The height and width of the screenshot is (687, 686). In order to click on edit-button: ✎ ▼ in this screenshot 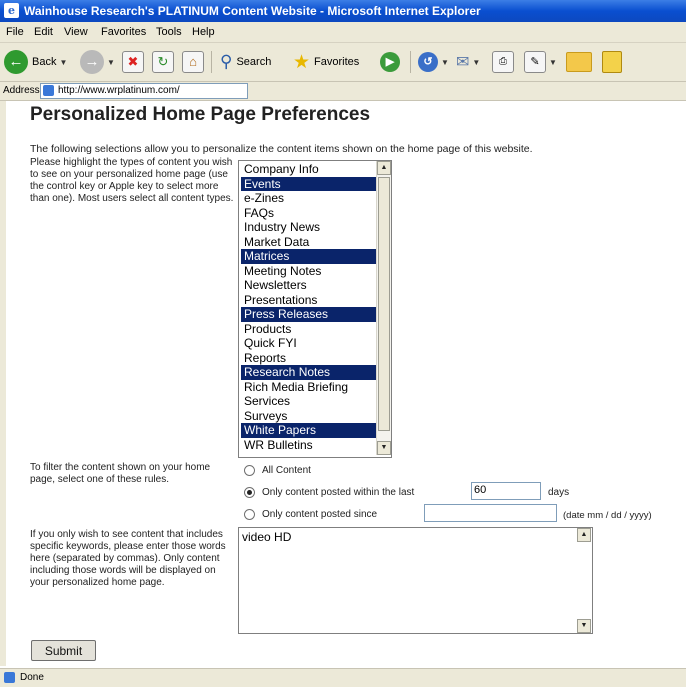, I will do `click(540, 62)`.